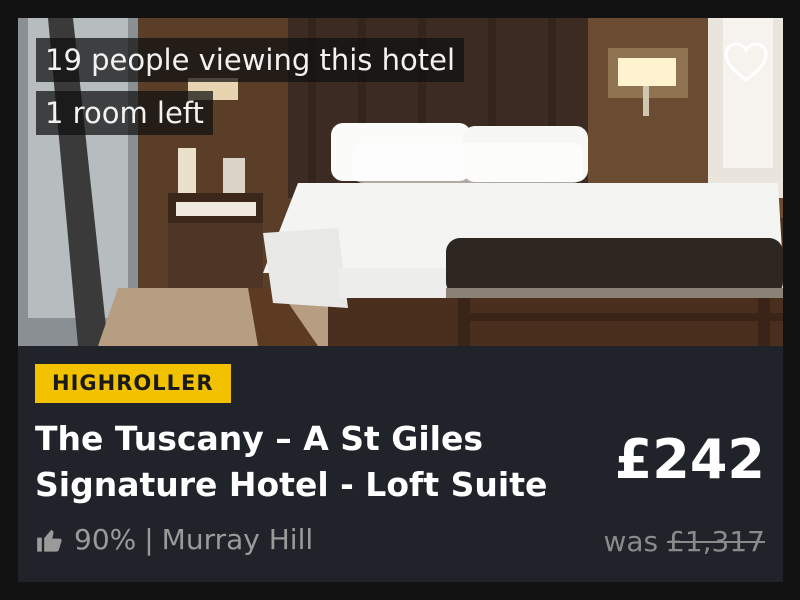  Describe the element at coordinates (49, 540) in the screenshot. I see `thumbs-up-icon` at that location.